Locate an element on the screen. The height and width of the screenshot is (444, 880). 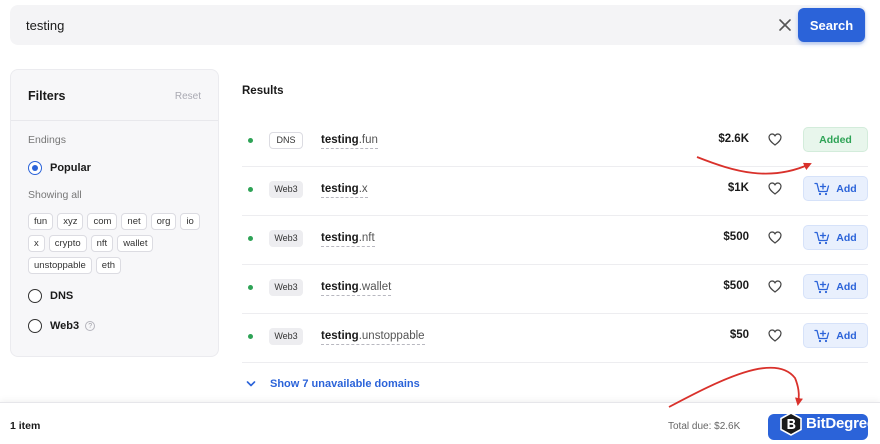
radio-popular: Popular is located at coordinates (59, 168).